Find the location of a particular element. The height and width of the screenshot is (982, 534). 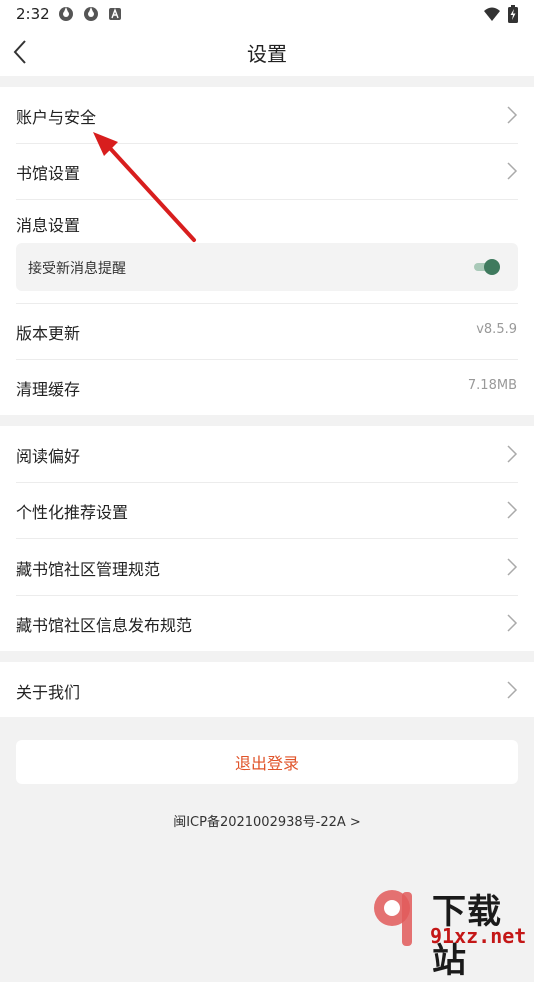

personalized-recommend-row: 个性化推荐设置 is located at coordinates (267, 510).